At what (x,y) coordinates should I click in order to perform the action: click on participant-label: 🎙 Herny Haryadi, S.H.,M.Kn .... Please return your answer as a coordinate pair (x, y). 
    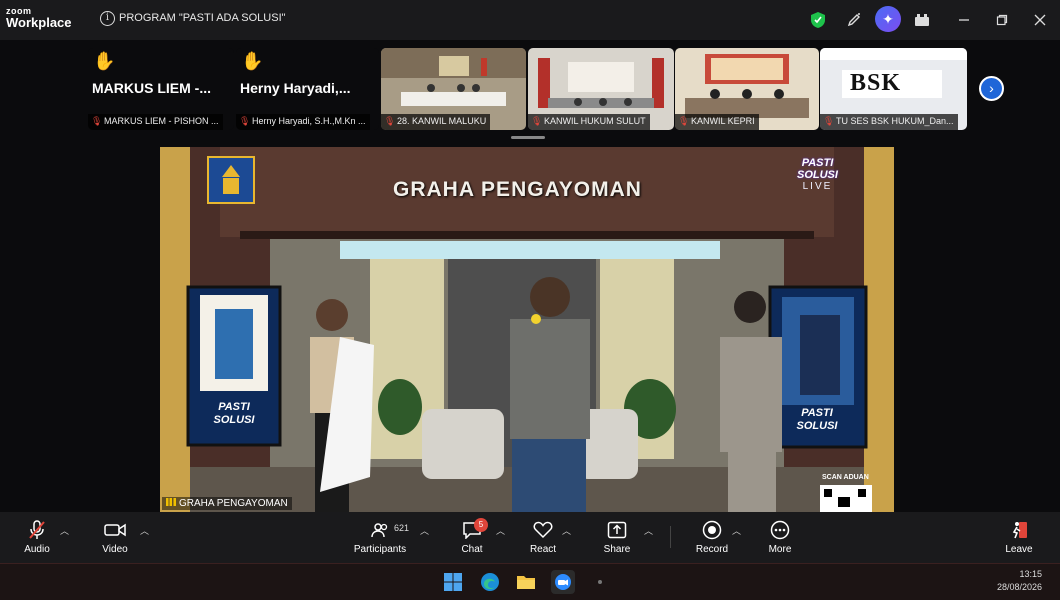
    Looking at the image, I should click on (303, 122).